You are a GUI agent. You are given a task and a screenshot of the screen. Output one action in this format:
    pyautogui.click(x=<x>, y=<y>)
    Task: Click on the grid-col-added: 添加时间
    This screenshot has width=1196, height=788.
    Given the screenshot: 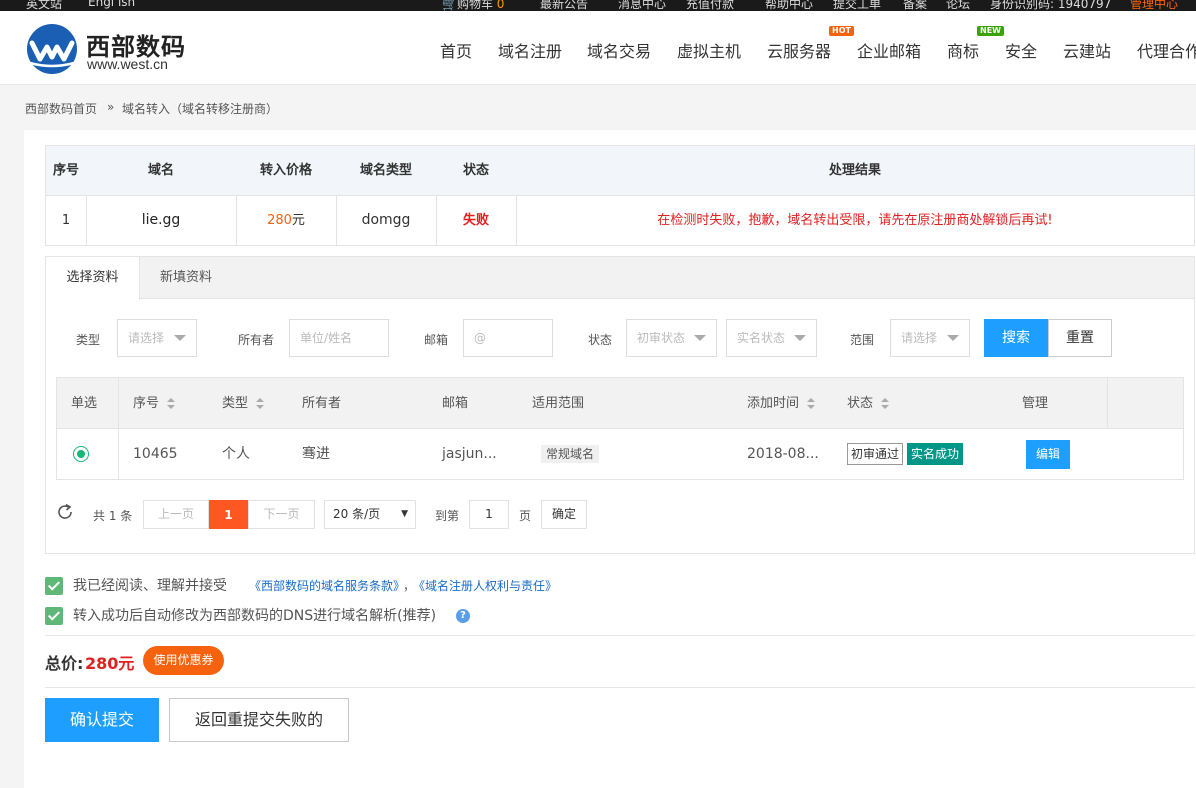 What is the action you would take?
    pyautogui.click(x=781, y=403)
    